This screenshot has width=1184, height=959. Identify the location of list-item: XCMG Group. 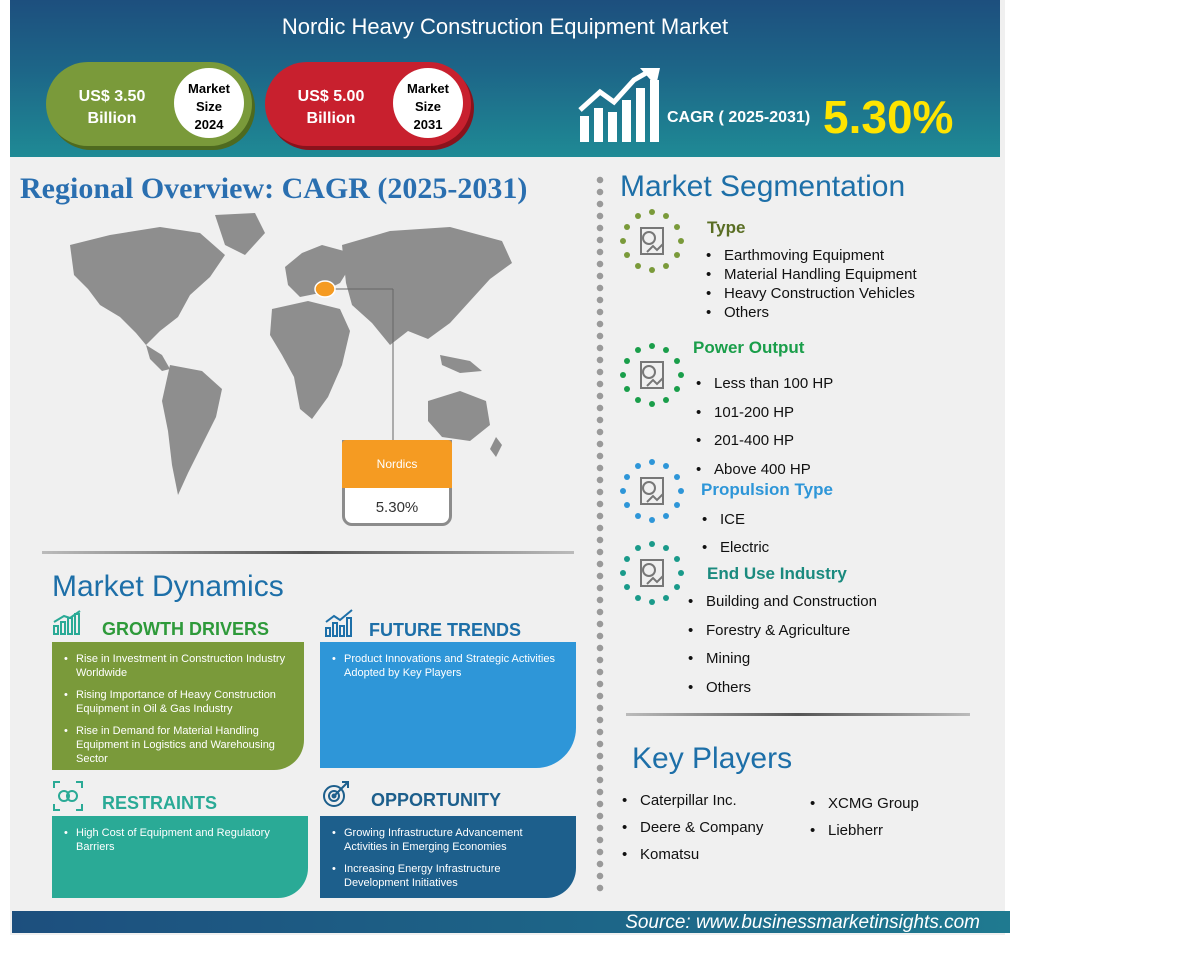
(863, 808).